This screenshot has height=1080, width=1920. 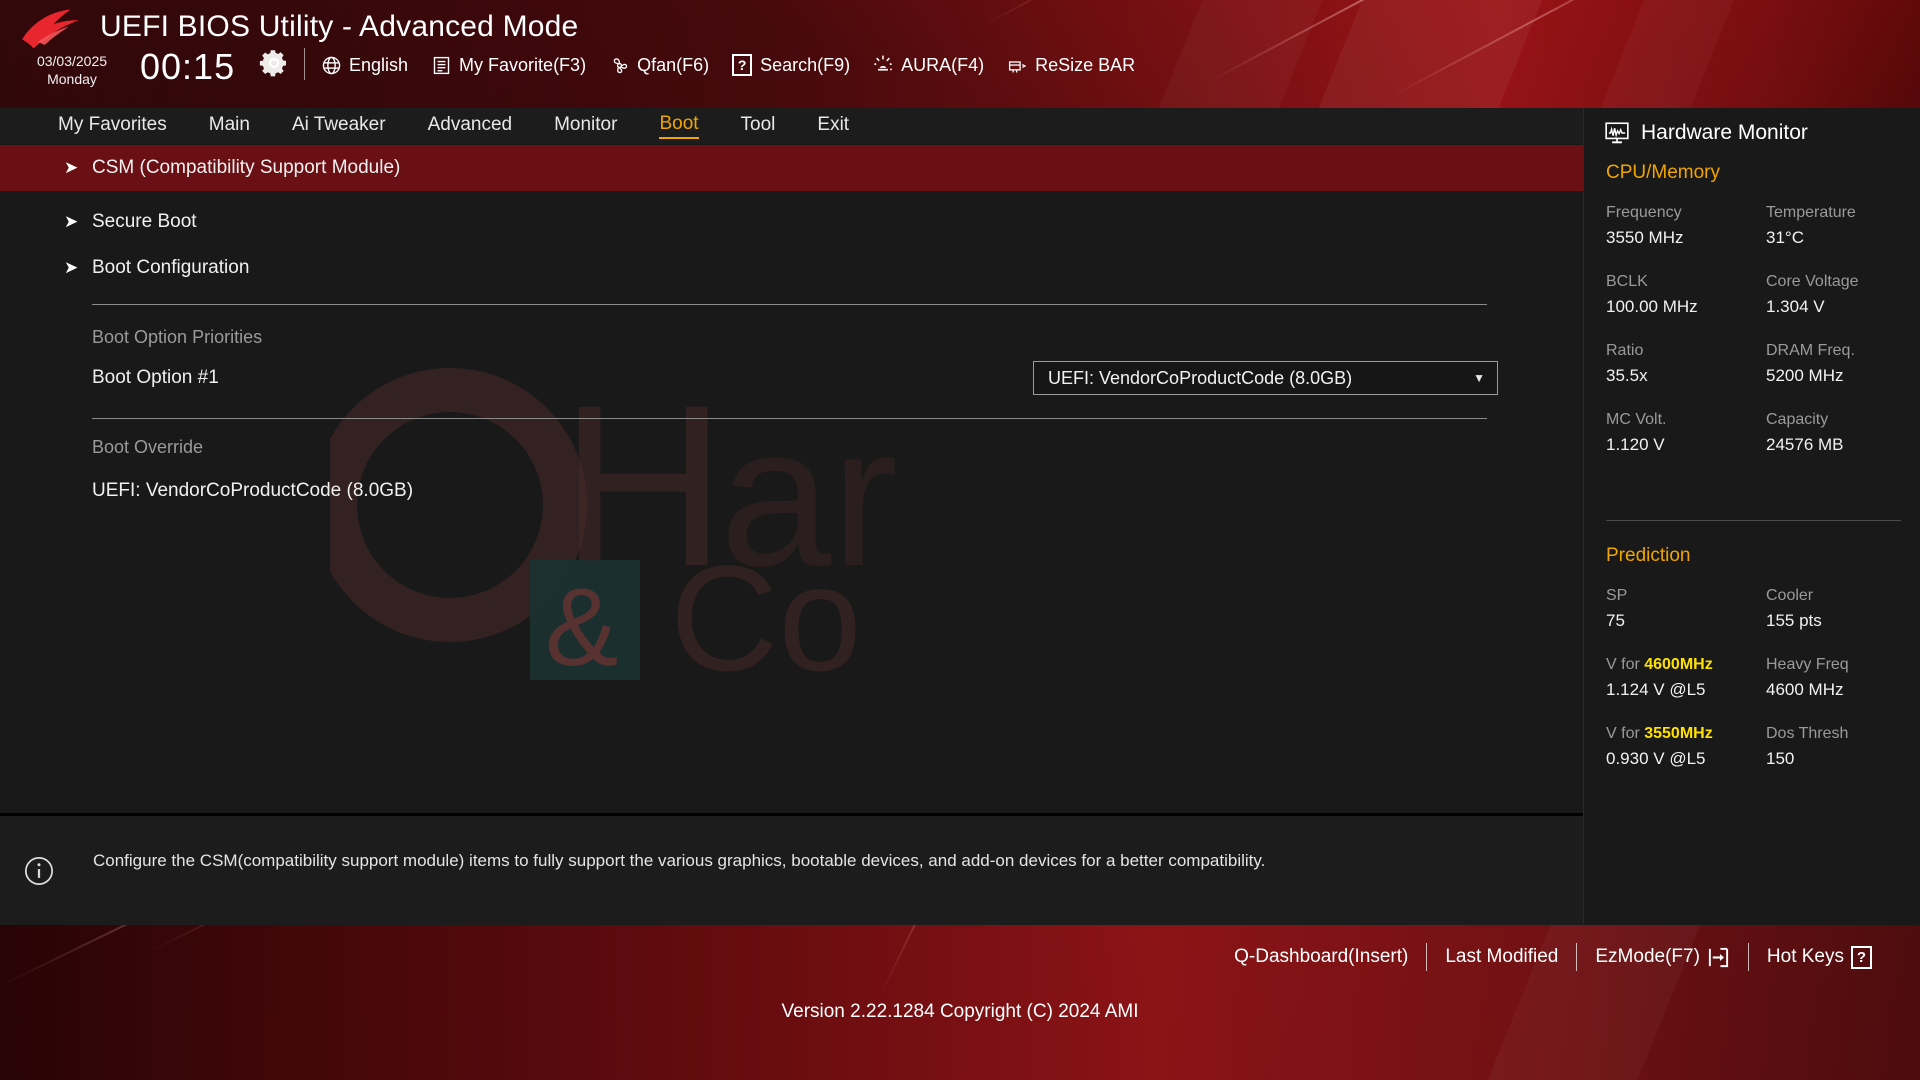 I want to click on qfan-button: Qfan(F6), so click(x=665, y=65).